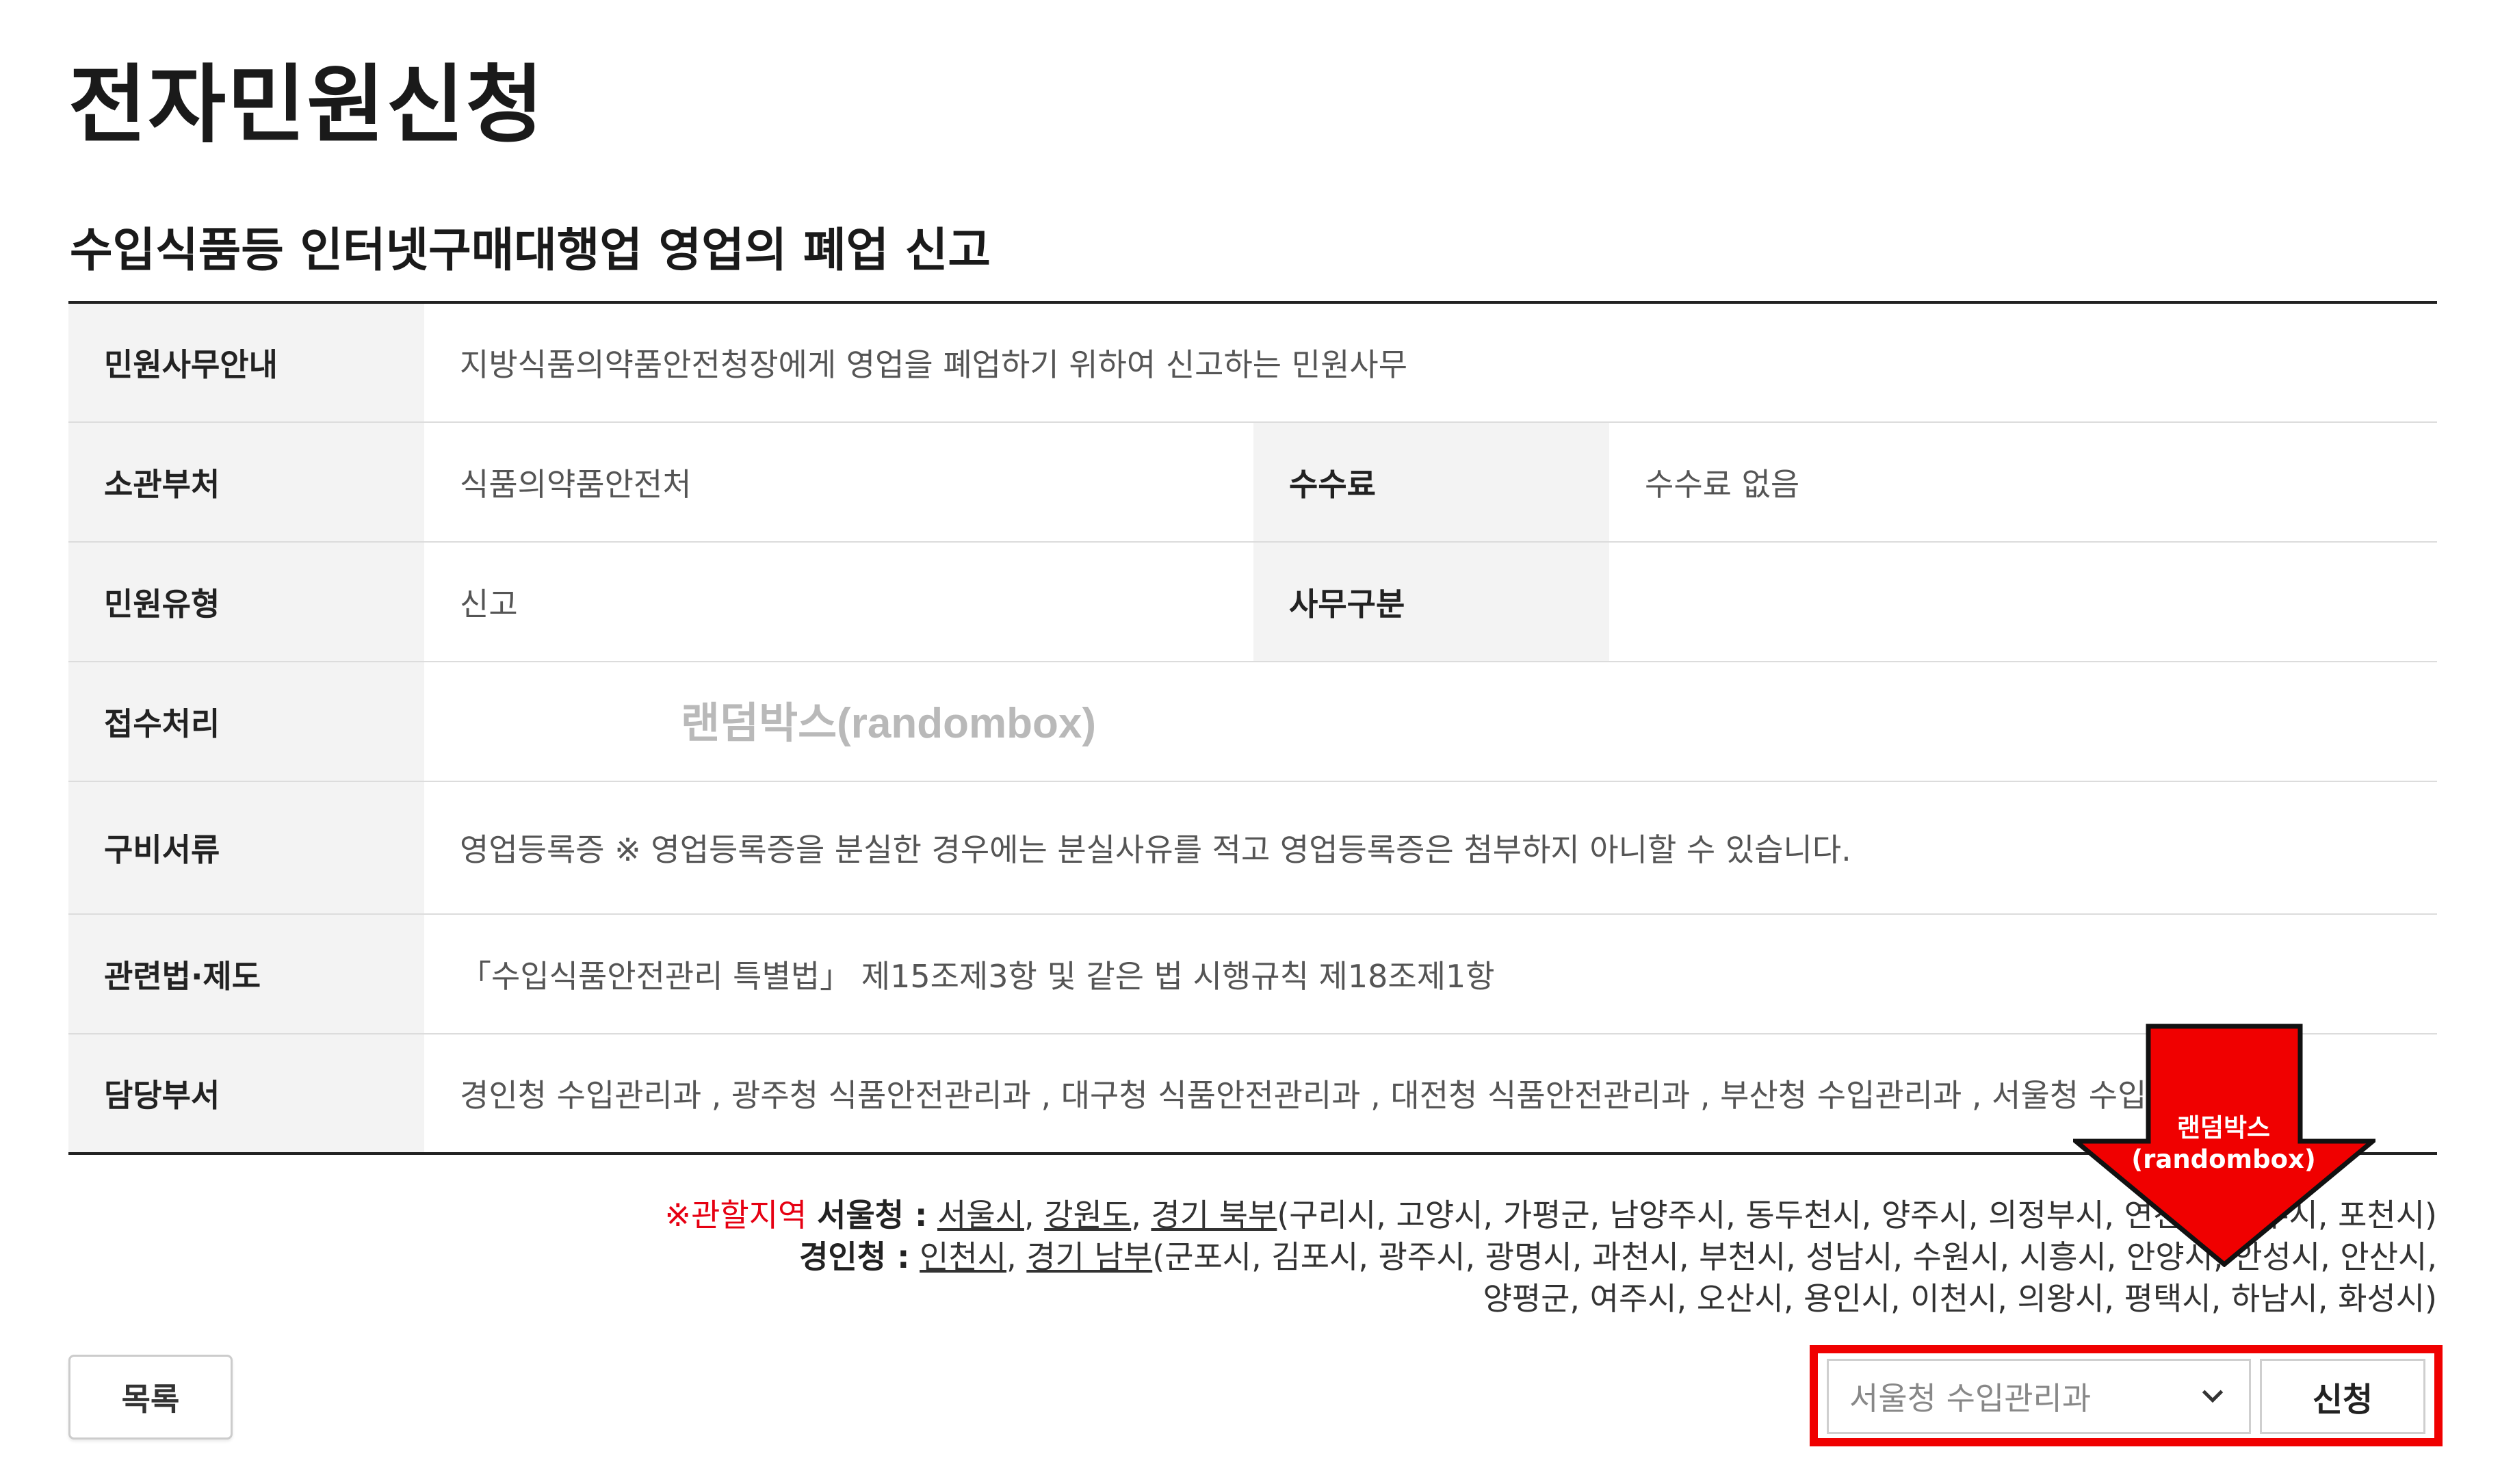  What do you see at coordinates (2223, 1159) in the screenshot?
I see `callout-line-2: (randombox)` at bounding box center [2223, 1159].